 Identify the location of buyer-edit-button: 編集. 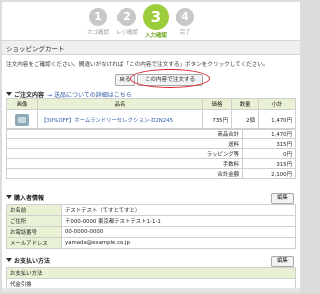
(282, 198).